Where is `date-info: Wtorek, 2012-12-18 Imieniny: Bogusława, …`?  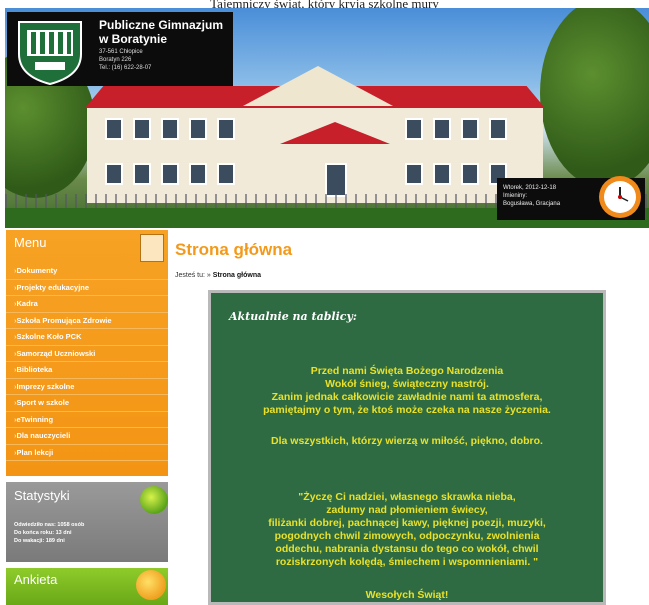 date-info: Wtorek, 2012-12-18 Imieniny: Bogusława, … is located at coordinates (531, 196).